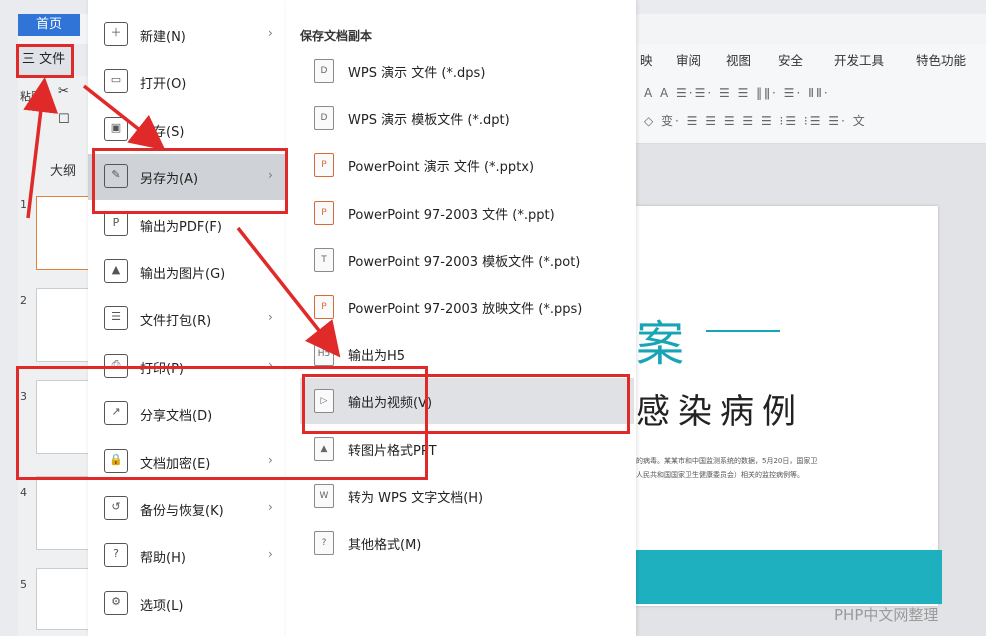 This screenshot has height=636, width=986. Describe the element at coordinates (116, 271) in the screenshot. I see `export-image-icon: ▲` at that location.